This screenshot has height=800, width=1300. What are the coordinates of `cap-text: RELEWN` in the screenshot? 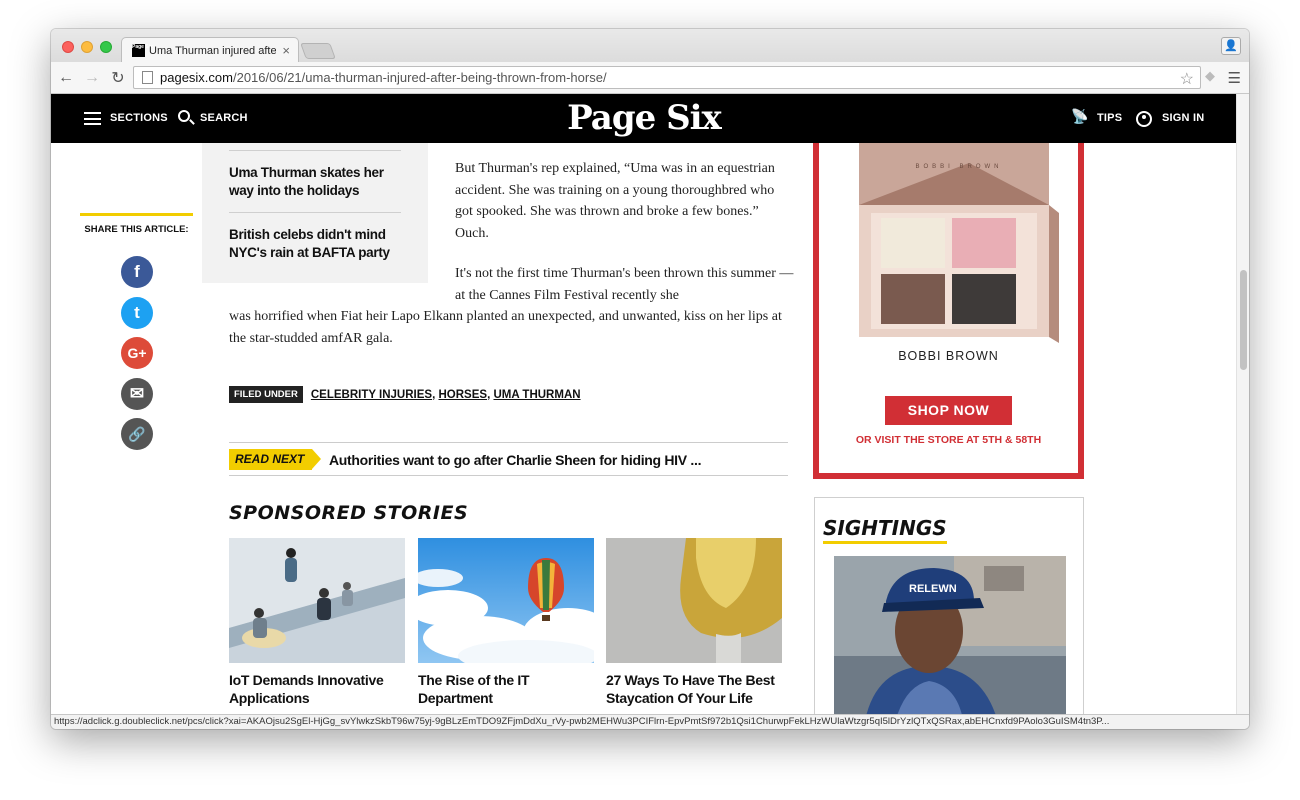 It's located at (933, 589).